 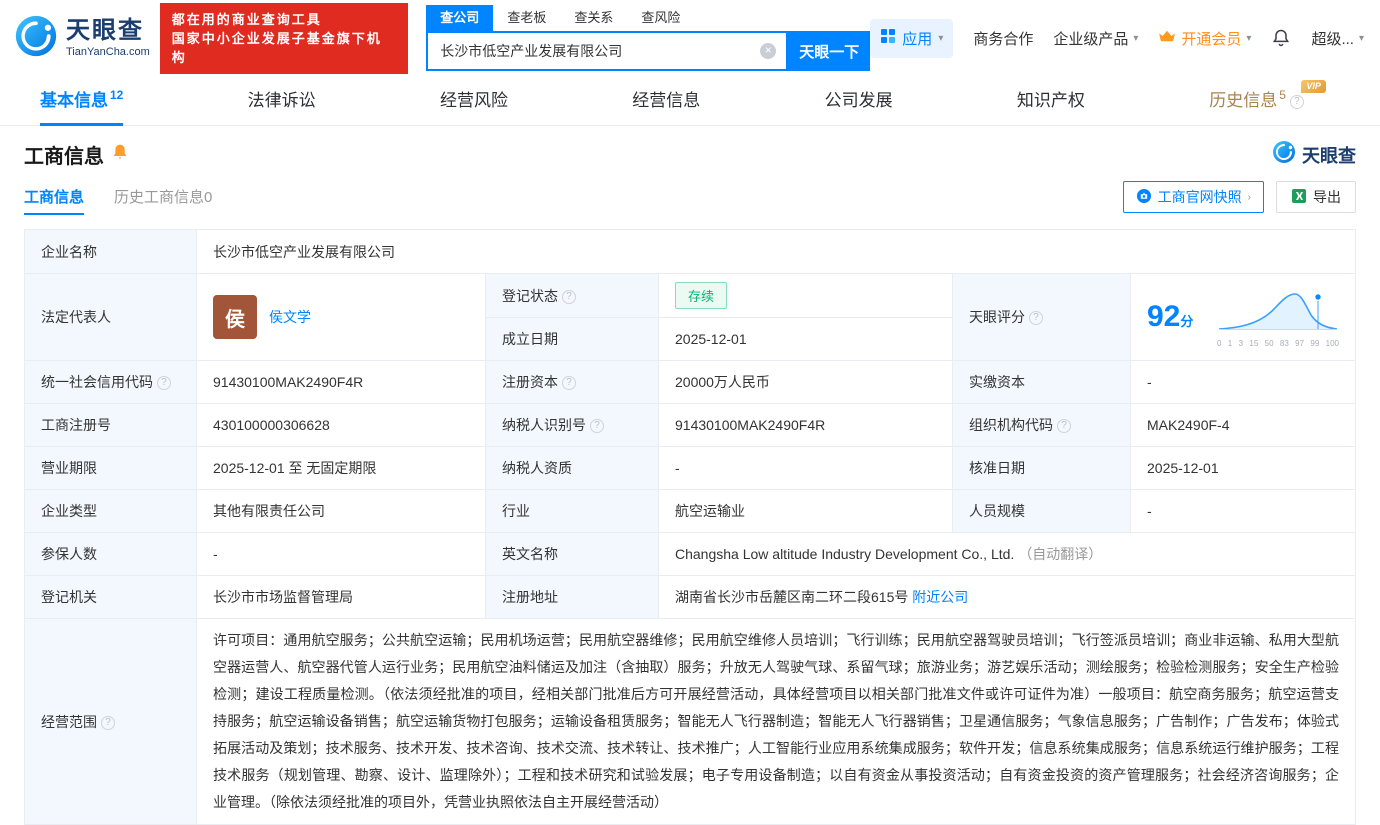 What do you see at coordinates (1337, 38) in the screenshot?
I see `nav-user-account: 超级... ▾` at bounding box center [1337, 38].